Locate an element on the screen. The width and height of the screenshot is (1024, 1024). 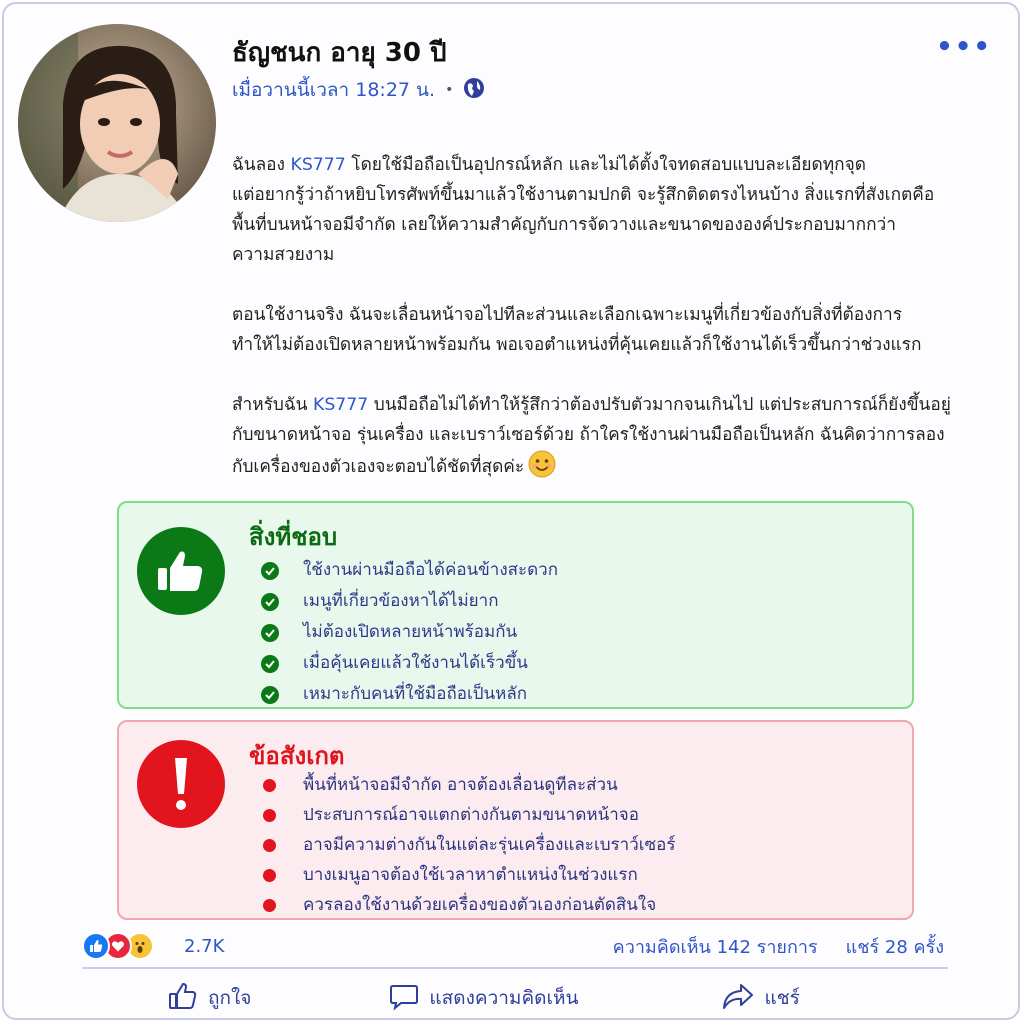
comment-count: ความคิดเห็น 142 รายการ is located at coordinates (715, 946).